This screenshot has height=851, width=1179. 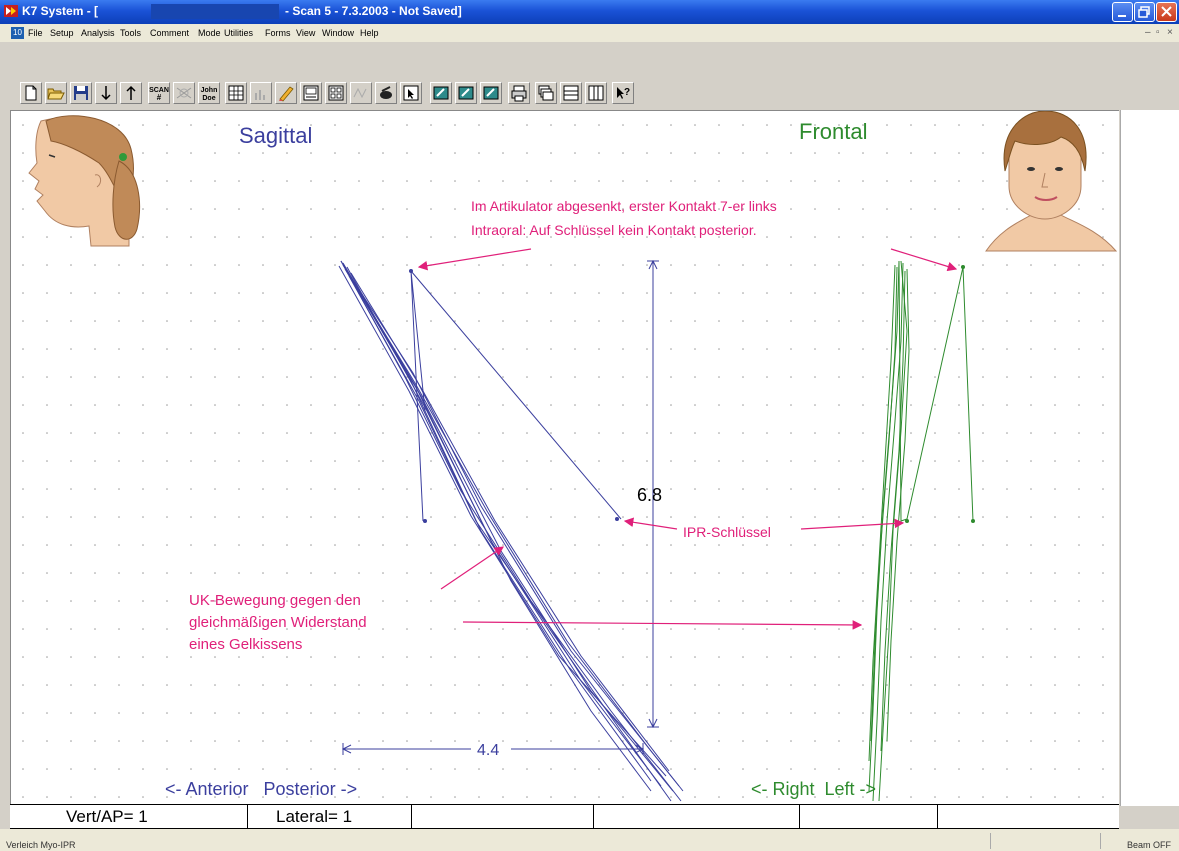 I want to click on layout-1-button, so click(x=311, y=93).